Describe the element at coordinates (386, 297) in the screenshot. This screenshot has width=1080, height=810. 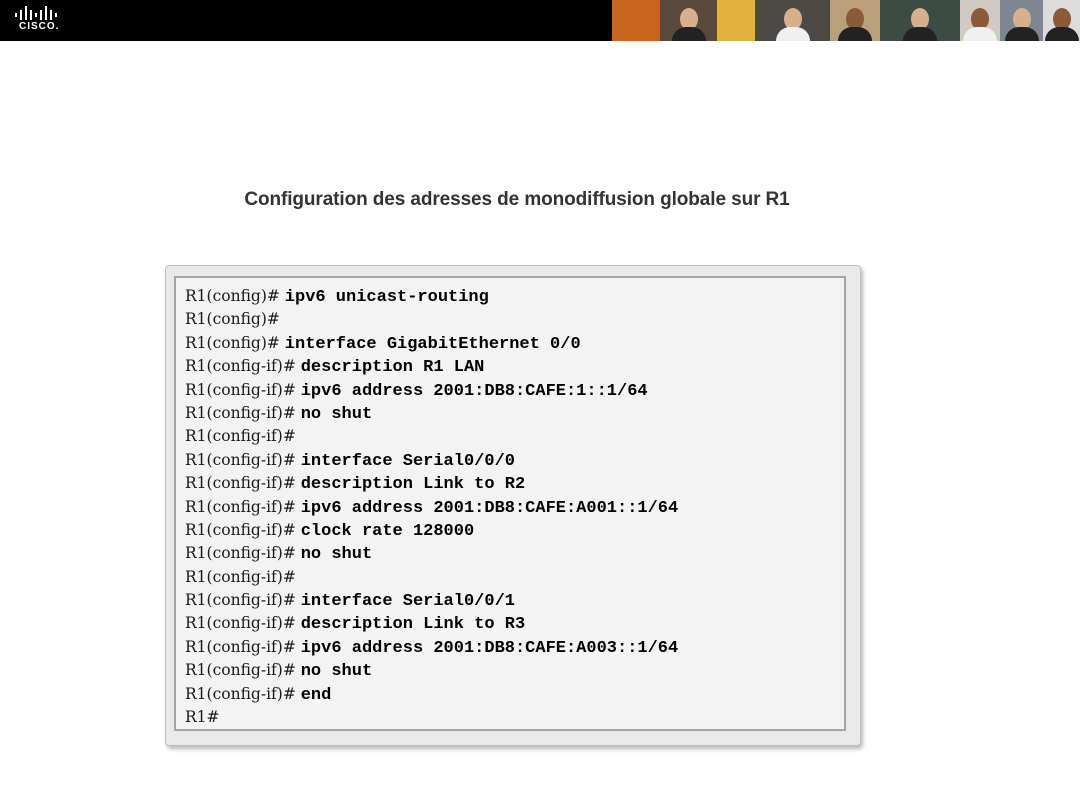
I see `terminal-command: ipv6 unicast-routing` at that location.